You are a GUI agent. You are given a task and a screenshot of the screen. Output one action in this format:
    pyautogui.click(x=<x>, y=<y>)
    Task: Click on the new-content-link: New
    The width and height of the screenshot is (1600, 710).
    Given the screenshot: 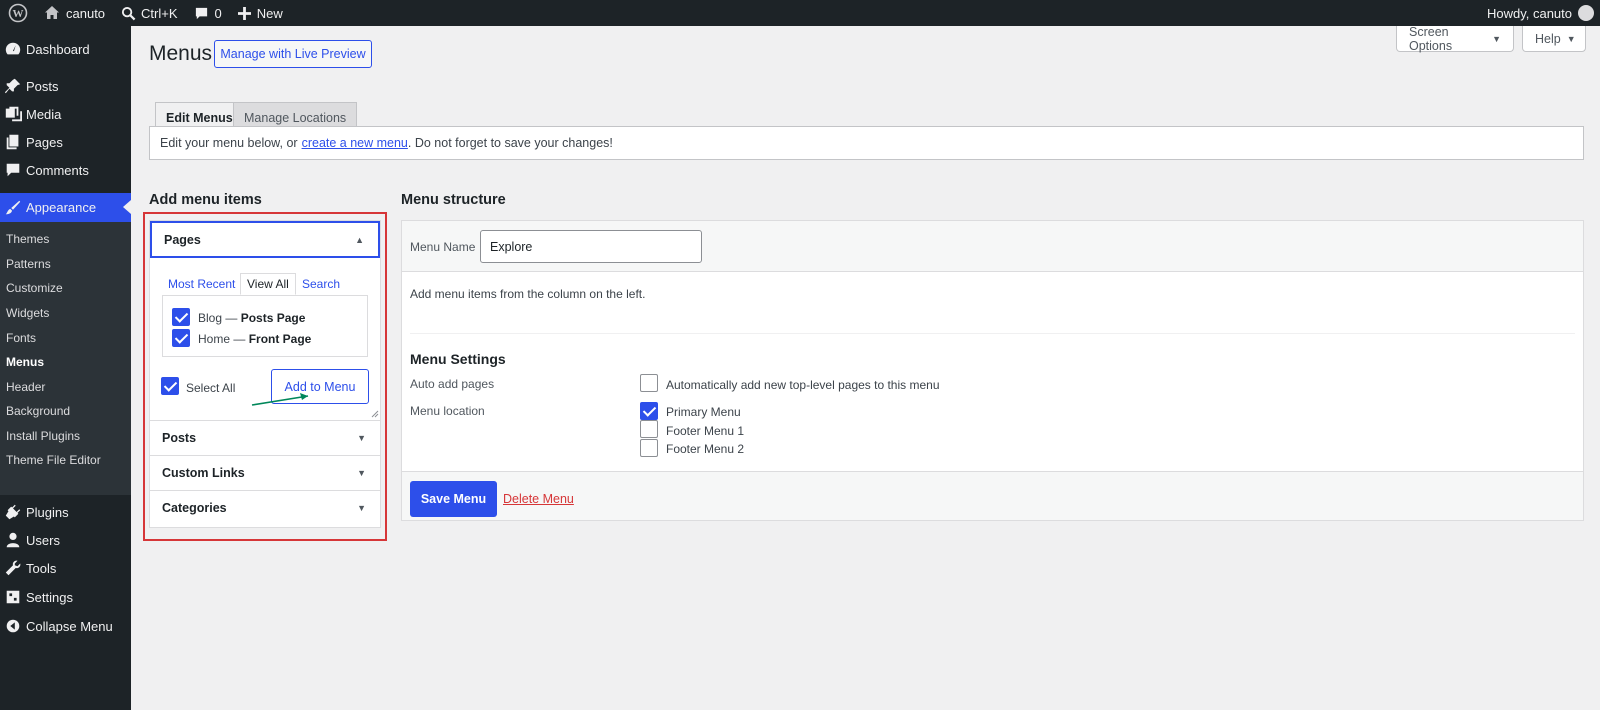 What is the action you would take?
    pyautogui.click(x=260, y=13)
    